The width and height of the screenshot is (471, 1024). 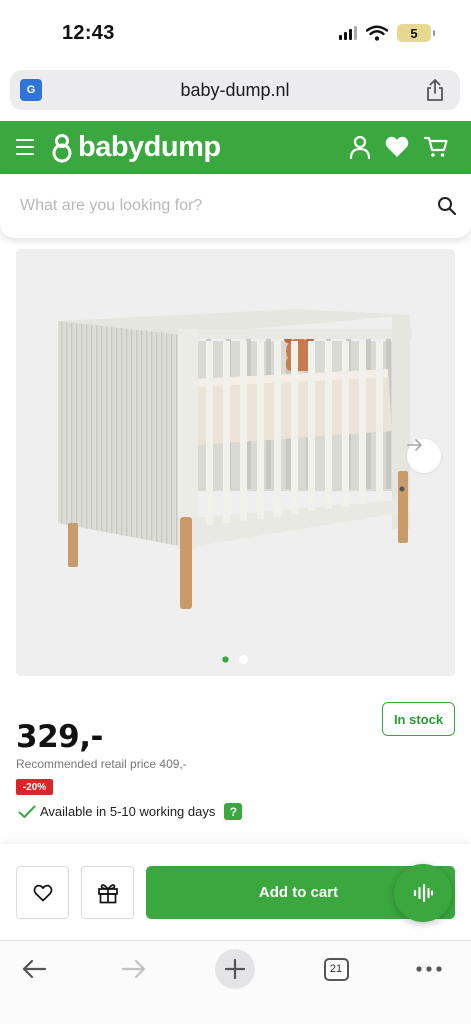 What do you see at coordinates (348, 33) in the screenshot?
I see `signal-icon` at bounding box center [348, 33].